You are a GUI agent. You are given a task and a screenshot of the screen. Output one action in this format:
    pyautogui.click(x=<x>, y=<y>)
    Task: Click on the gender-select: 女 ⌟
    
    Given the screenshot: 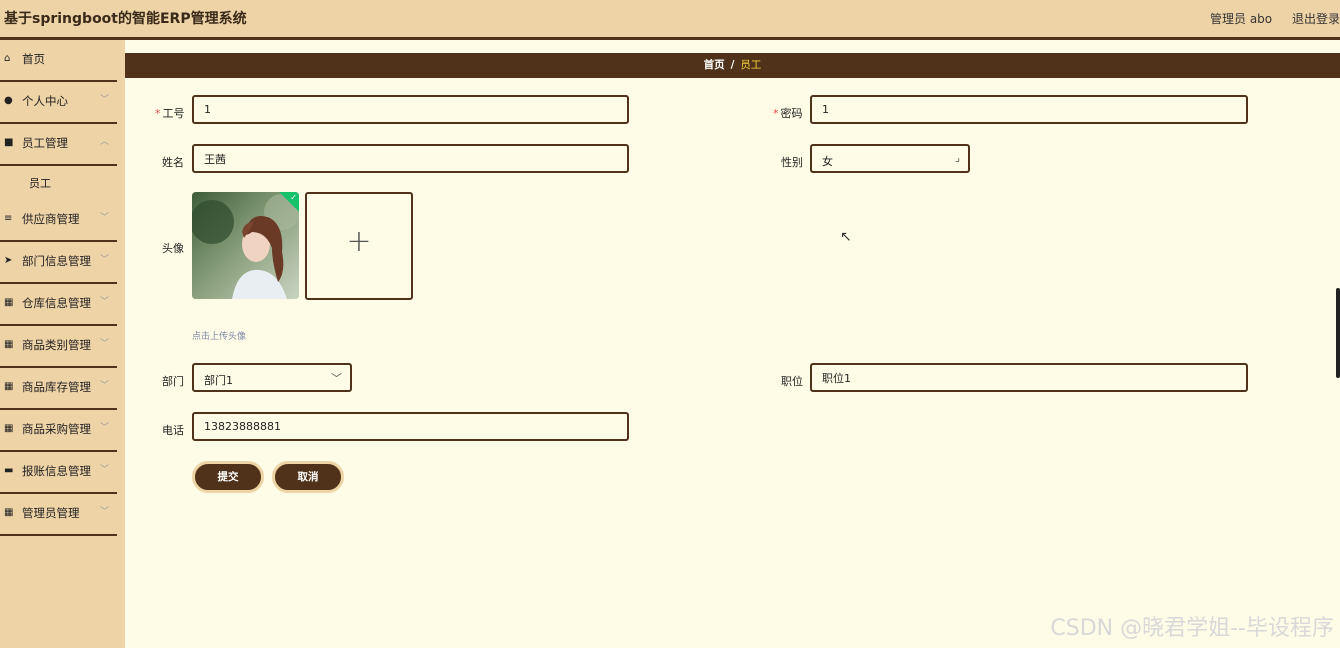 What is the action you would take?
    pyautogui.click(x=890, y=158)
    